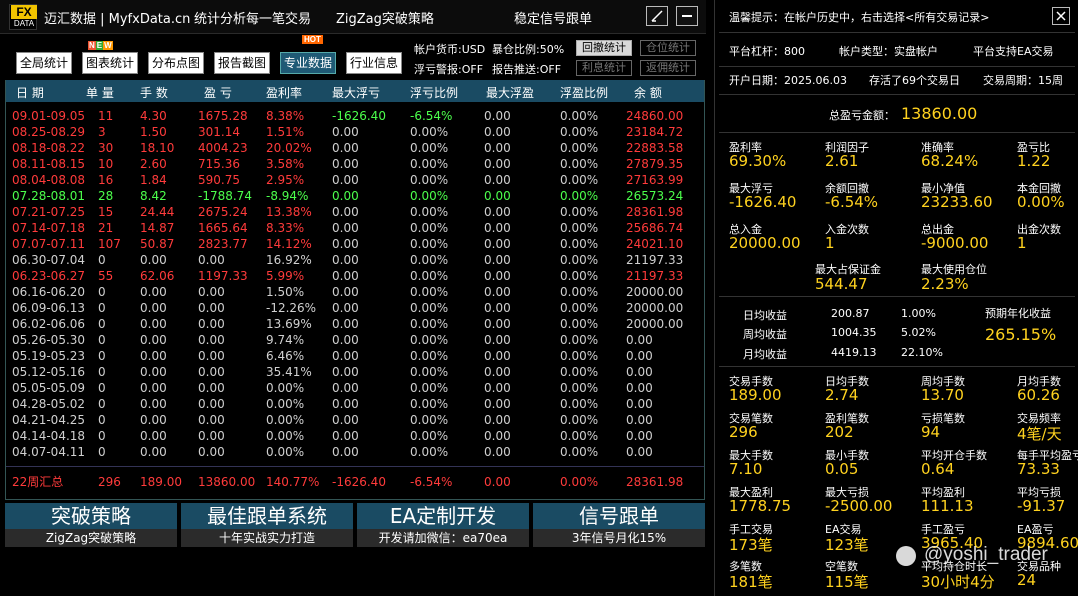  Describe the element at coordinates (110, 63) in the screenshot. I see `chart-stats-button: 图表统计` at that location.